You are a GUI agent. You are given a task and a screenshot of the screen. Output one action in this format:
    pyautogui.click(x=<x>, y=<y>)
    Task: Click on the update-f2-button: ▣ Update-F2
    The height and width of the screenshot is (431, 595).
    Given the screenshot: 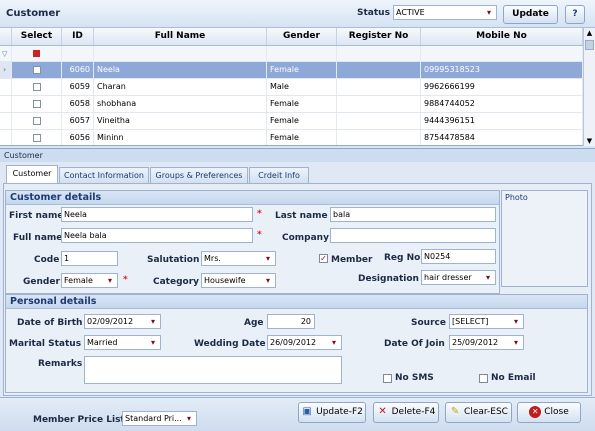 What is the action you would take?
    pyautogui.click(x=332, y=412)
    